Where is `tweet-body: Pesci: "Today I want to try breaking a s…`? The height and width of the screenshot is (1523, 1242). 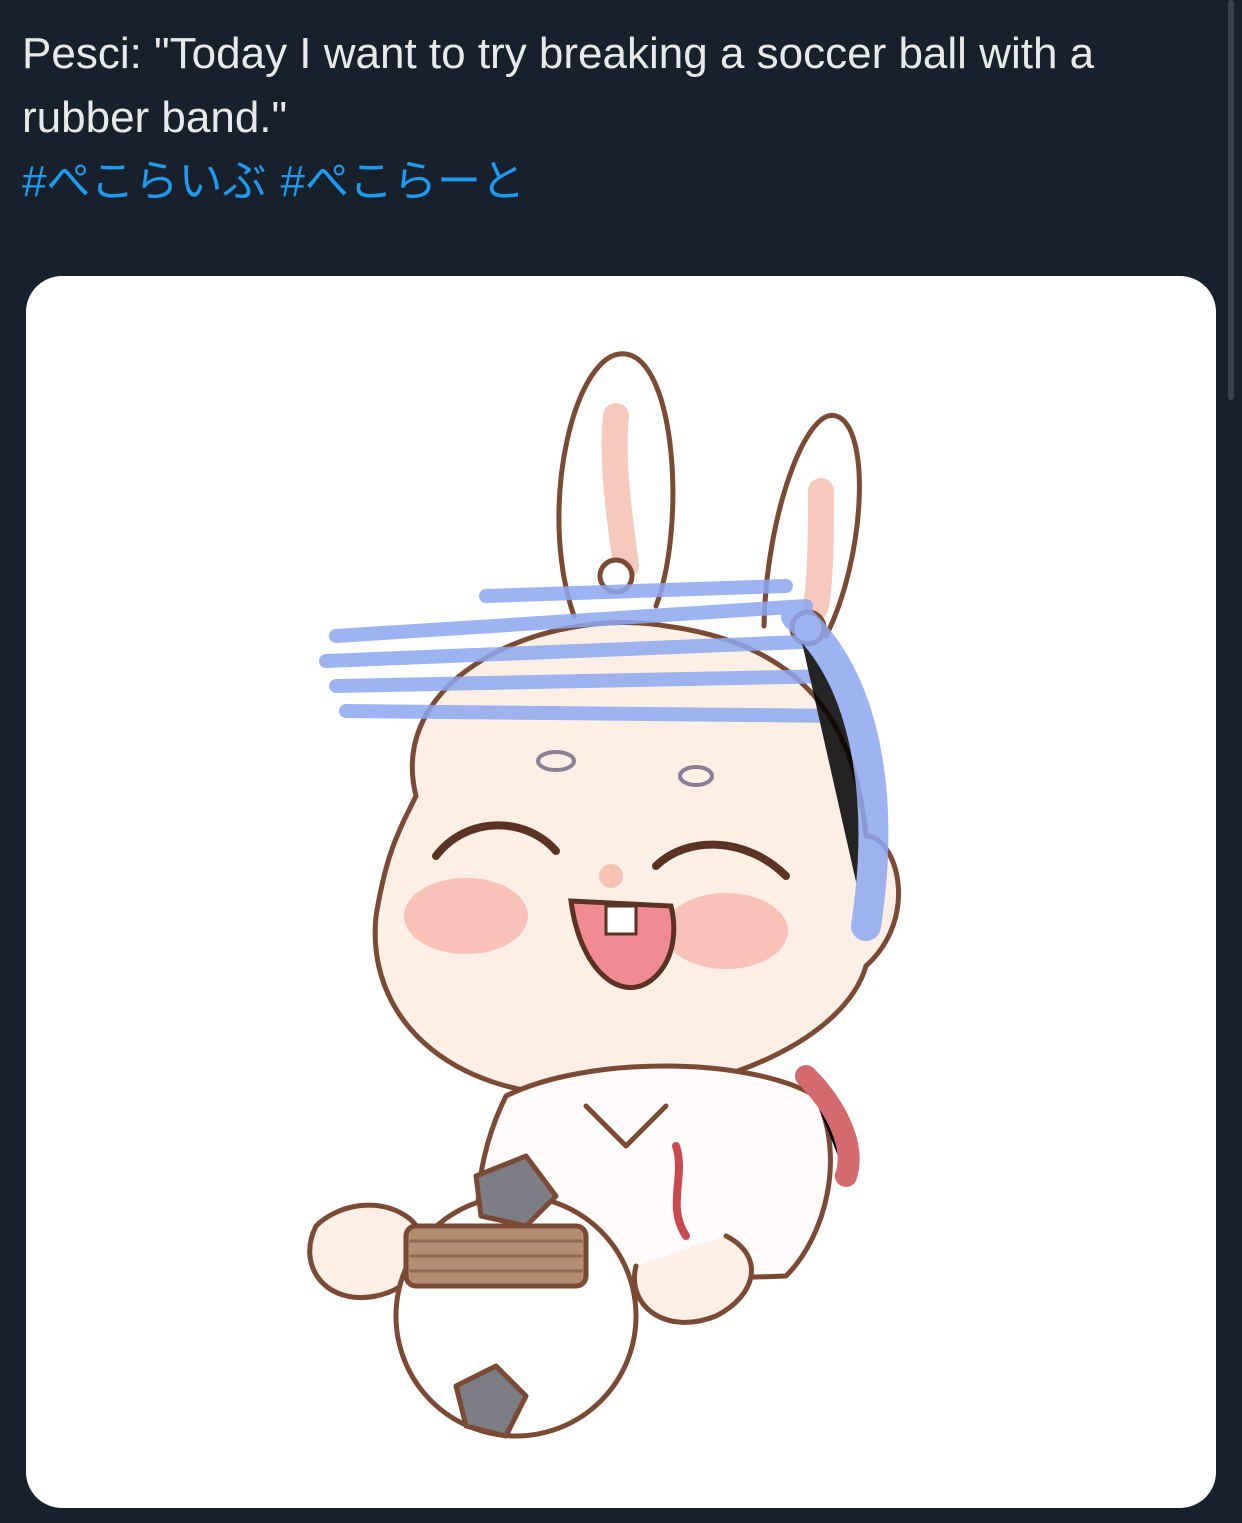 tweet-body: Pesci: "Today I want to try breaking a s… is located at coordinates (558, 85).